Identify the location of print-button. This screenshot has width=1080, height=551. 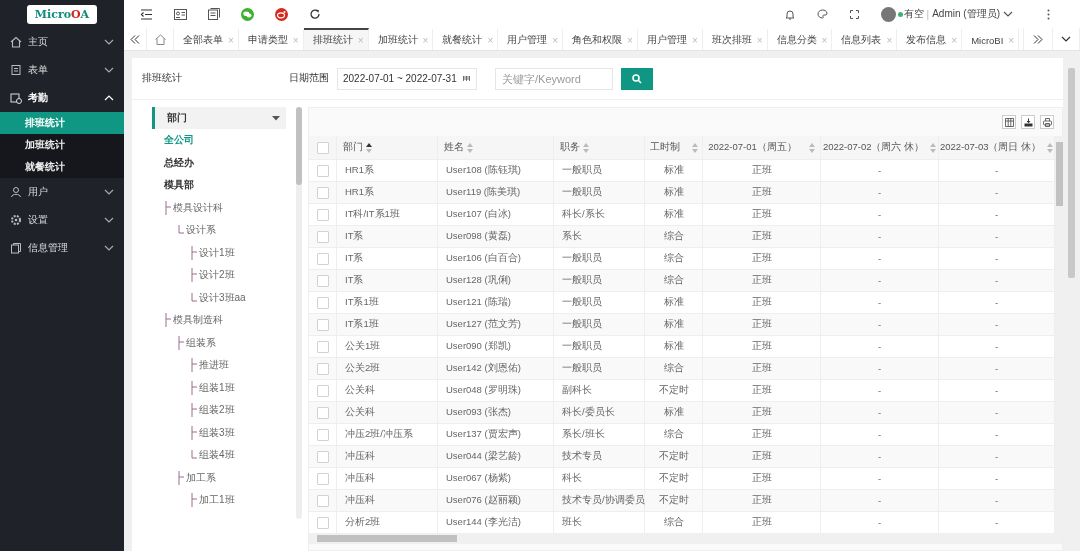
(1047, 122).